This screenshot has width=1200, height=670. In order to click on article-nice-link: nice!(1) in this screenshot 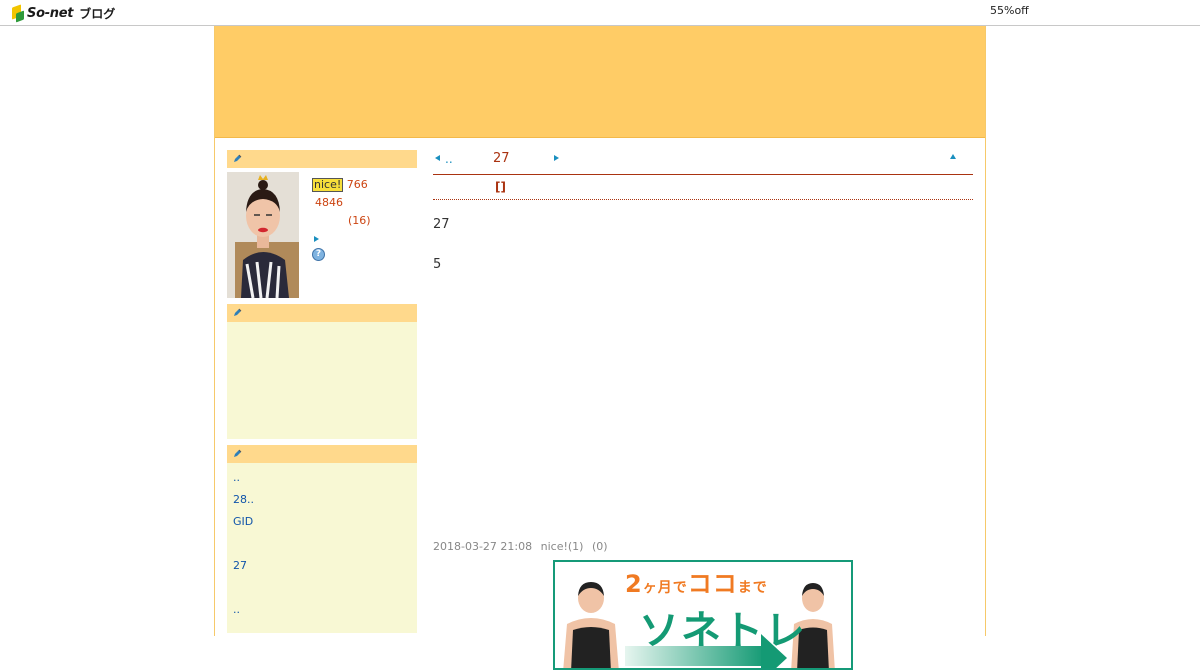, I will do `click(562, 546)`.